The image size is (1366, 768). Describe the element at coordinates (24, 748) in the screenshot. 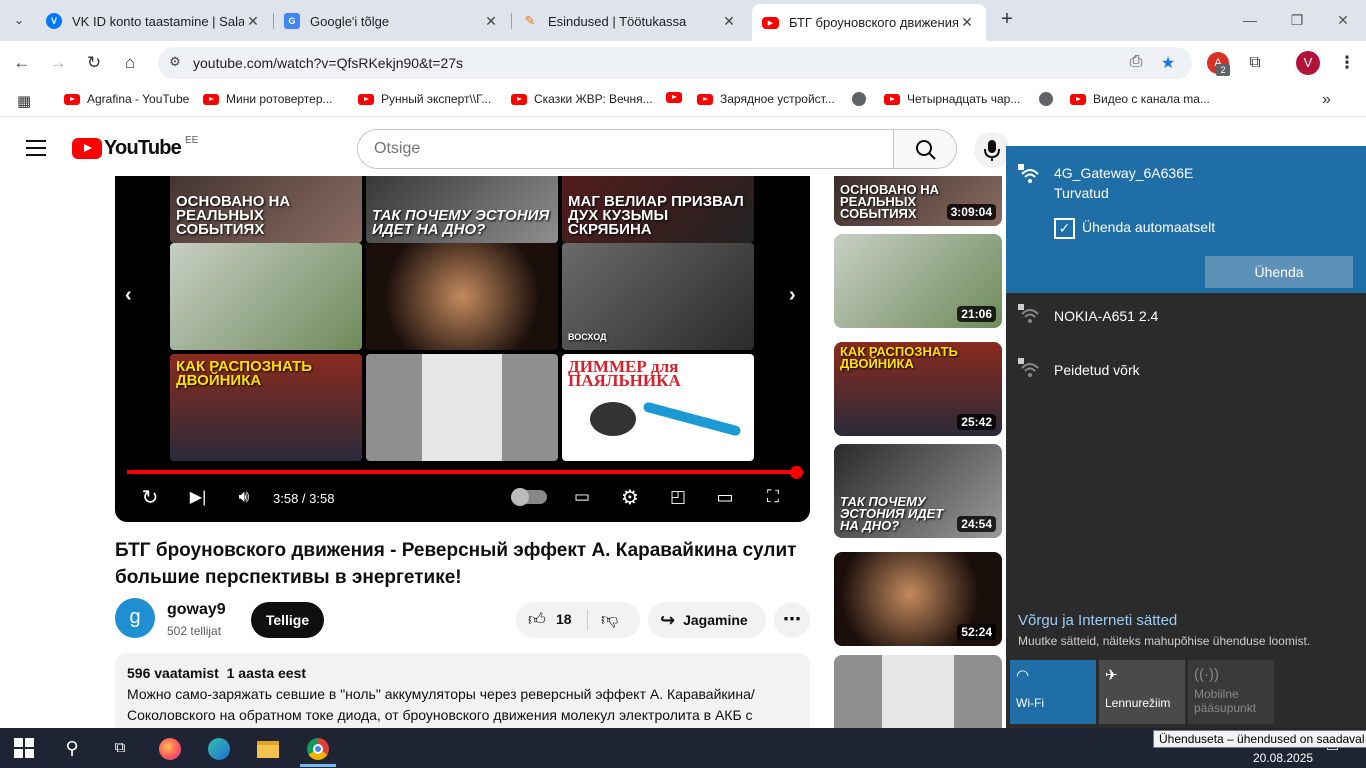

I see `windows-start-icon` at that location.